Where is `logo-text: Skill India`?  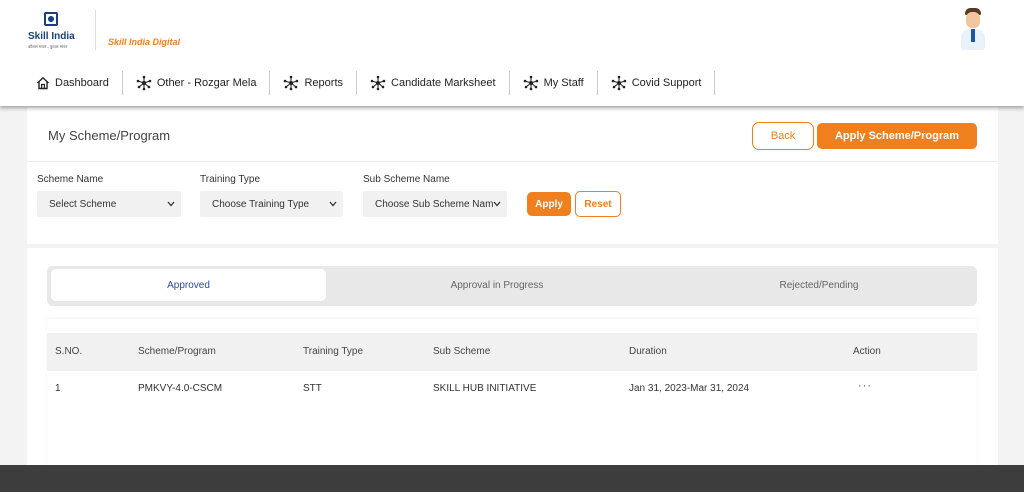
logo-text: Skill India is located at coordinates (51, 36).